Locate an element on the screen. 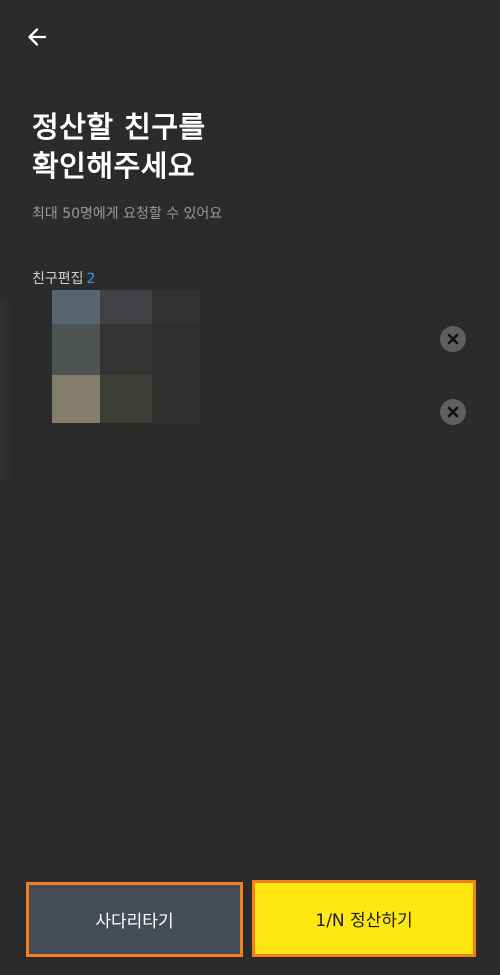  ladder-game-label: 사다리타기 is located at coordinates (134, 922).